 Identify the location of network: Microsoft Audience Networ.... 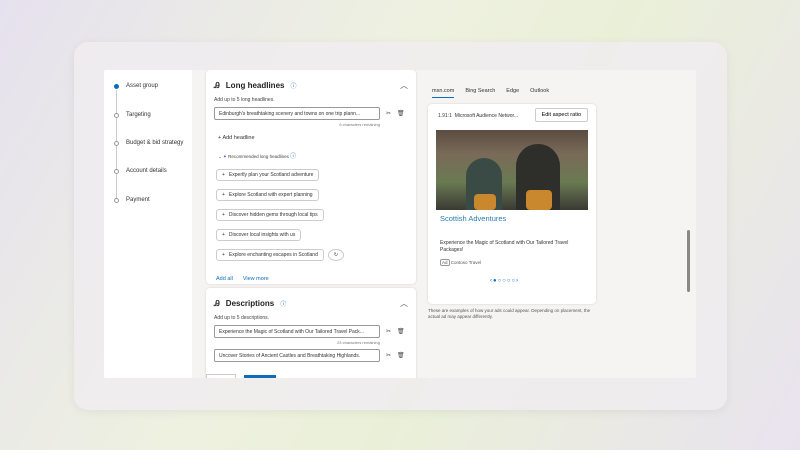
(486, 116).